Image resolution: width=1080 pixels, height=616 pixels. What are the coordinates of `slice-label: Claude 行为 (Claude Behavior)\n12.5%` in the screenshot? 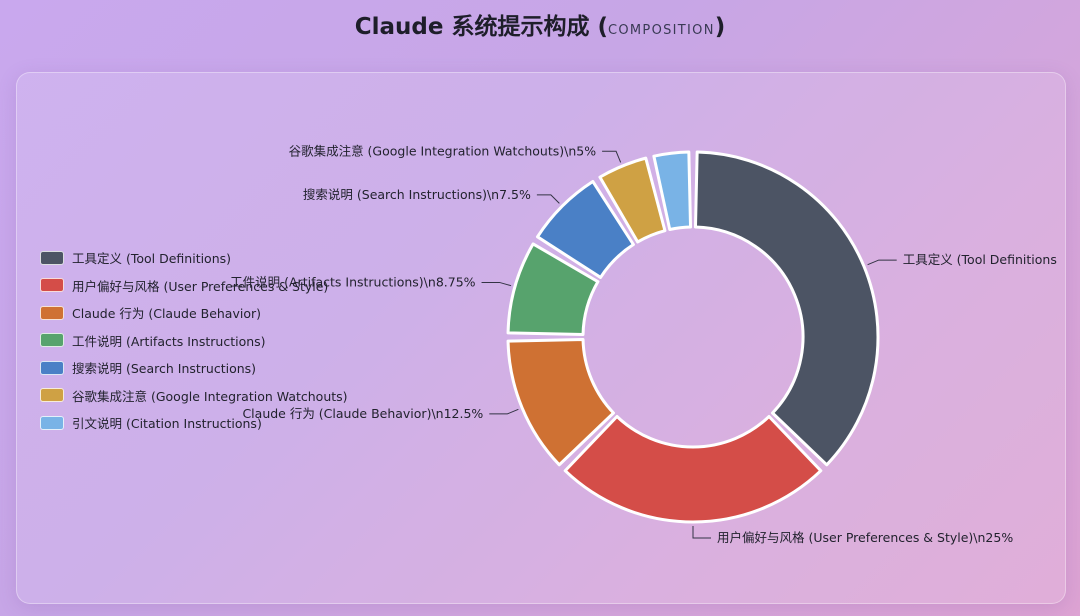 It's located at (362, 413).